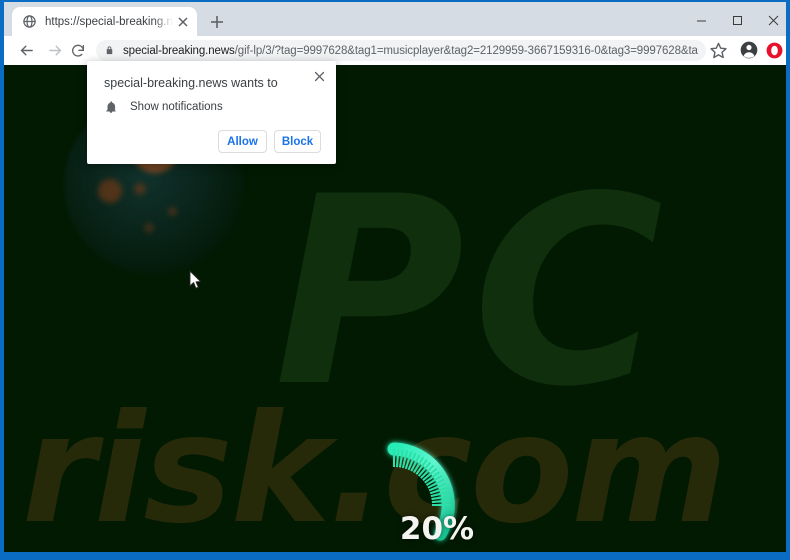  What do you see at coordinates (26, 50) in the screenshot?
I see `arrow-back-icon` at bounding box center [26, 50].